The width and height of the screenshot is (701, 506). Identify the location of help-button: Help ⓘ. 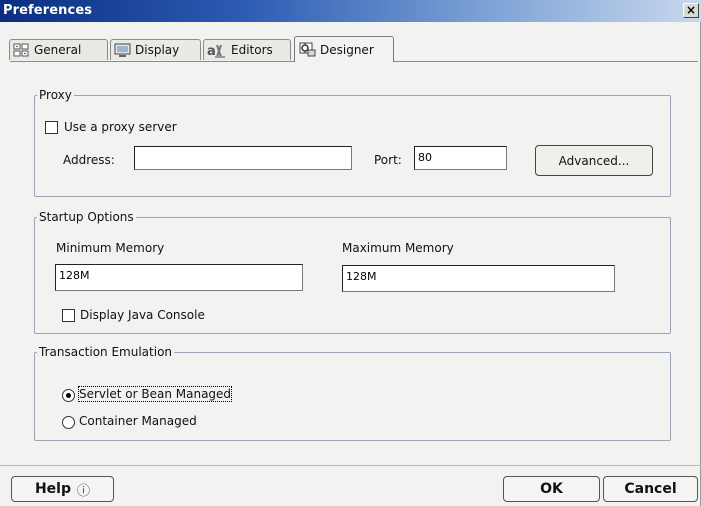
(62, 489).